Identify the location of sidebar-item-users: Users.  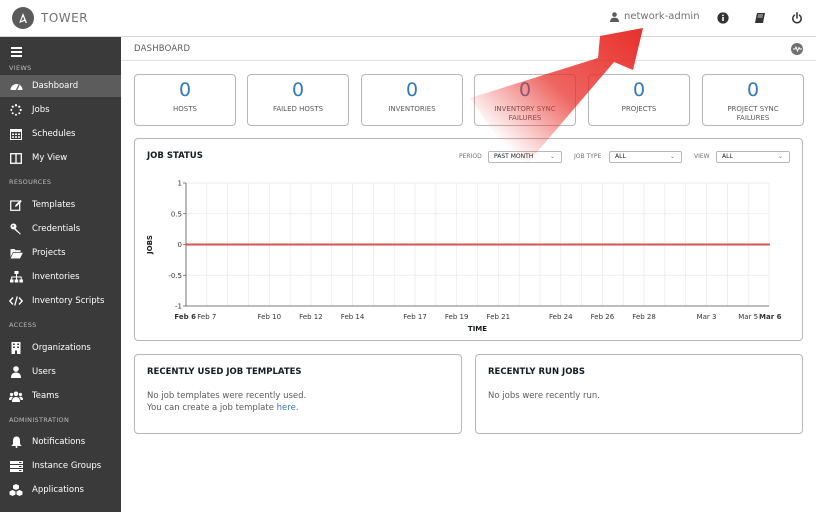
(60, 372).